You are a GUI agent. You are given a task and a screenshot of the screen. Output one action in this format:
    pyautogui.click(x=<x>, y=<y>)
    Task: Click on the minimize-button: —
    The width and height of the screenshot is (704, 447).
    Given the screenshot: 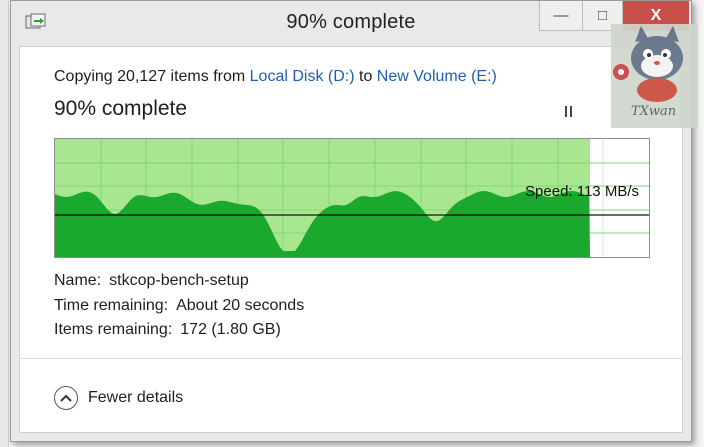 What is the action you would take?
    pyautogui.click(x=561, y=16)
    